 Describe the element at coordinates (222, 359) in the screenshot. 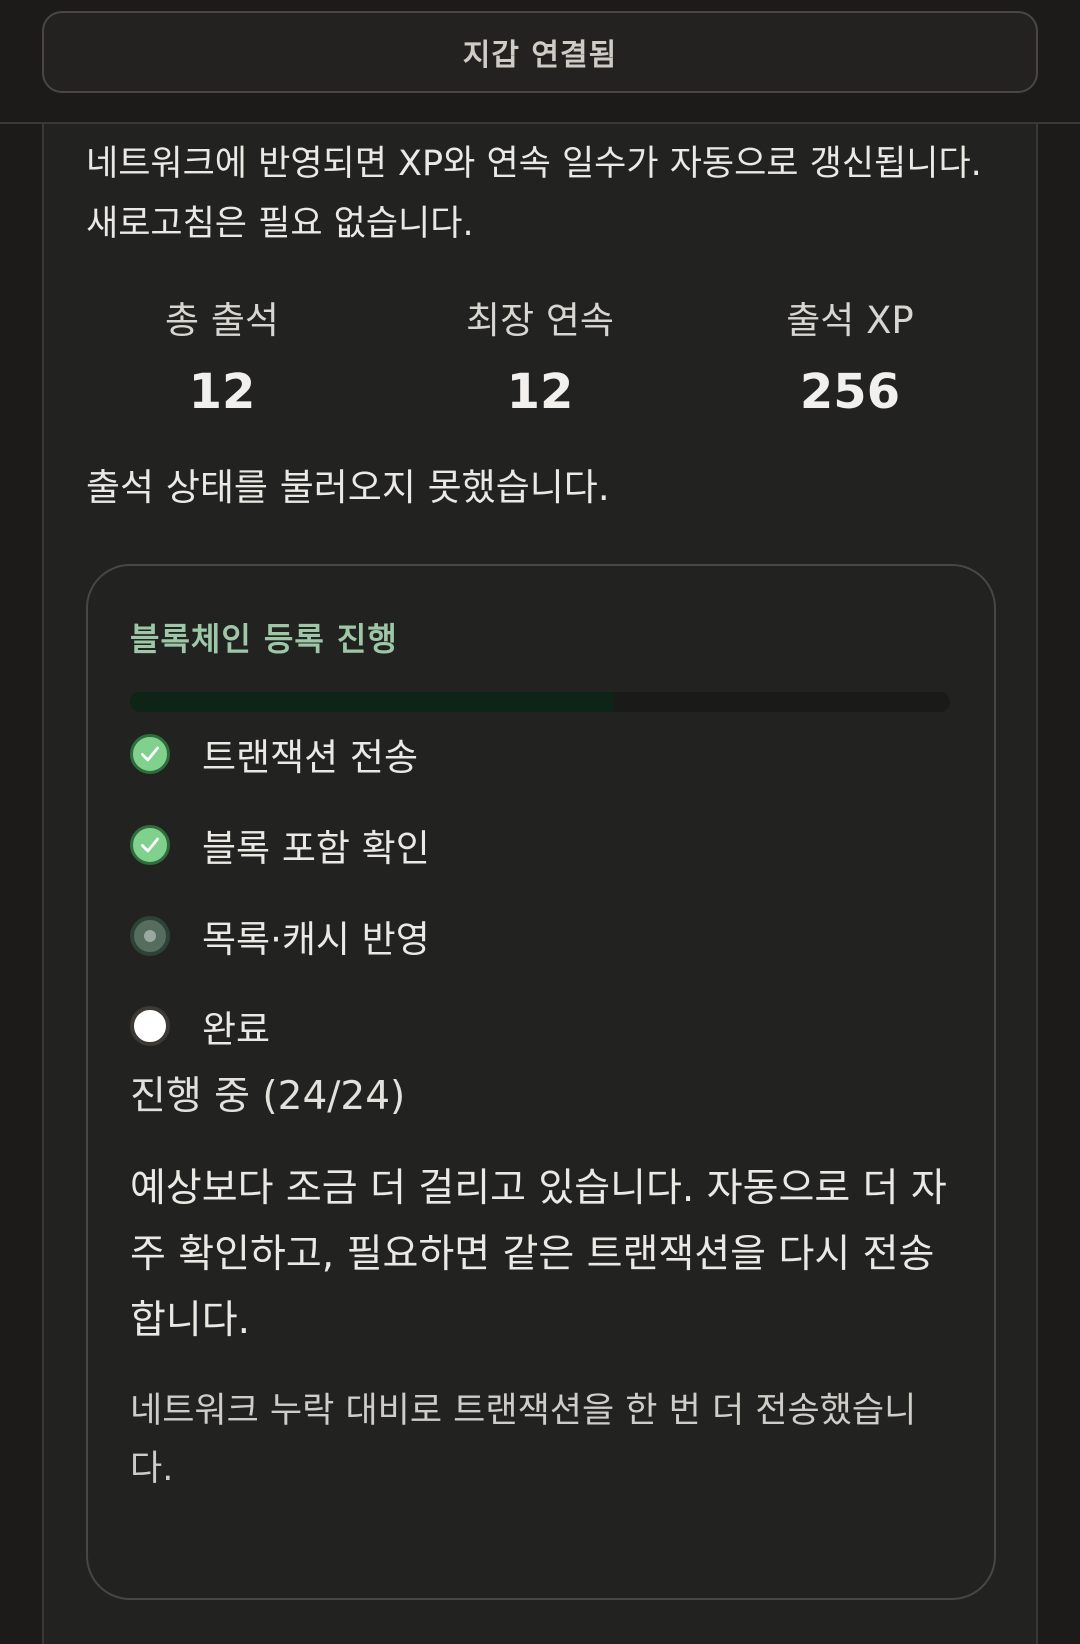

I see `stat-total-attendance: 총 출석 12` at that location.